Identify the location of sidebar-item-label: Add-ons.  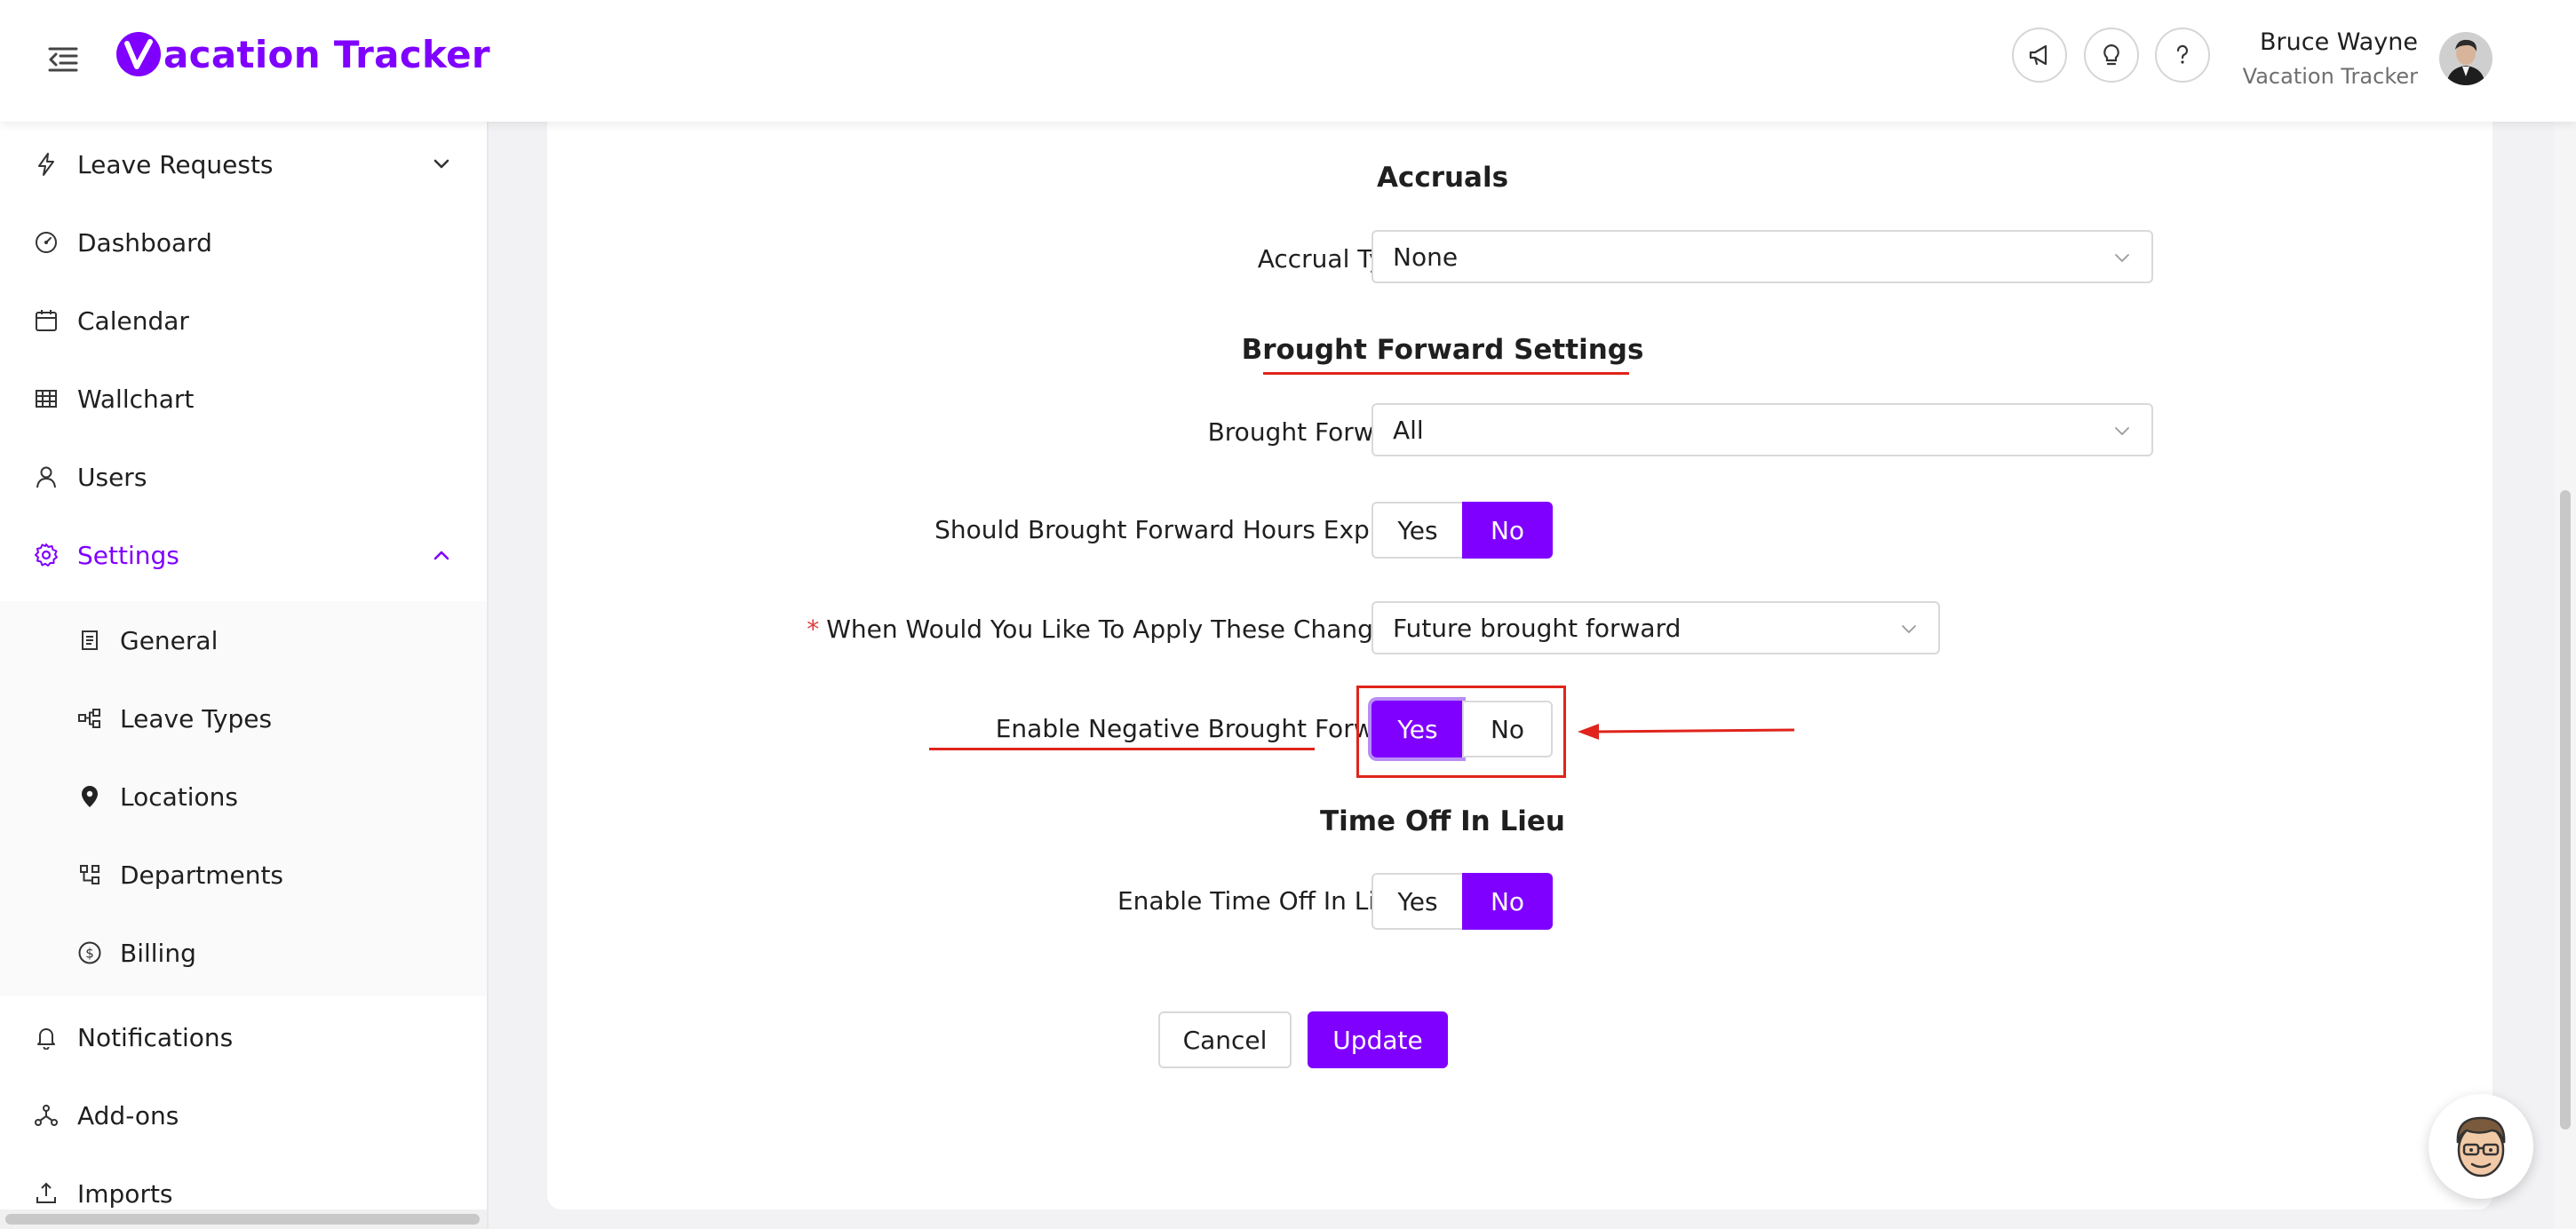
(128, 1115).